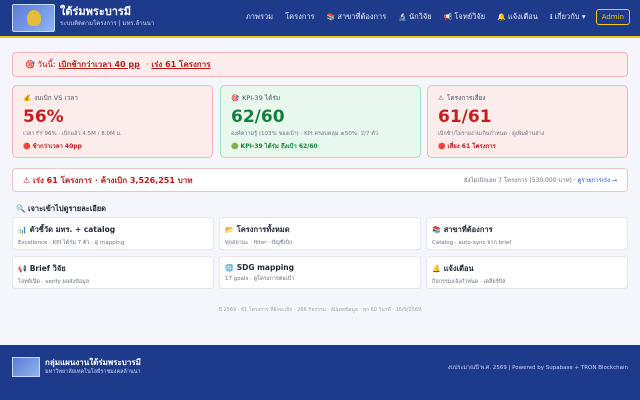 Image resolution: width=640 pixels, height=400 pixels. What do you see at coordinates (320, 230) in the screenshot?
I see `tile-all-projects-title: 📂 โครงการทั้งหมด` at bounding box center [320, 230].